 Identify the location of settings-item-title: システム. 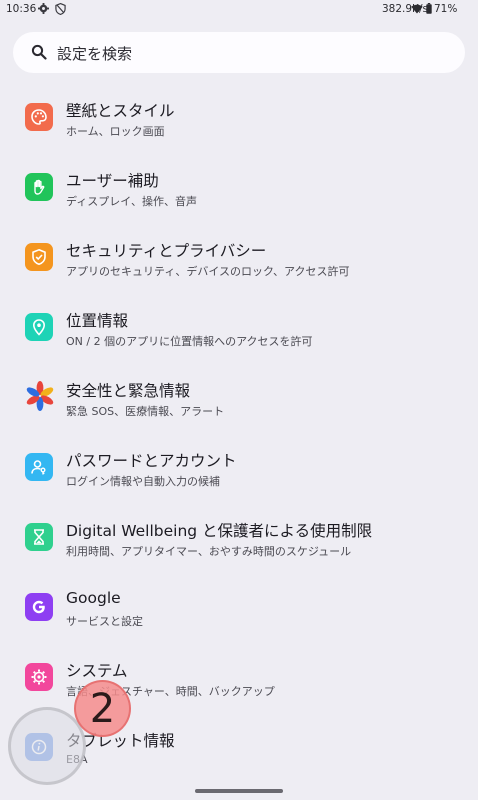
(97, 671).